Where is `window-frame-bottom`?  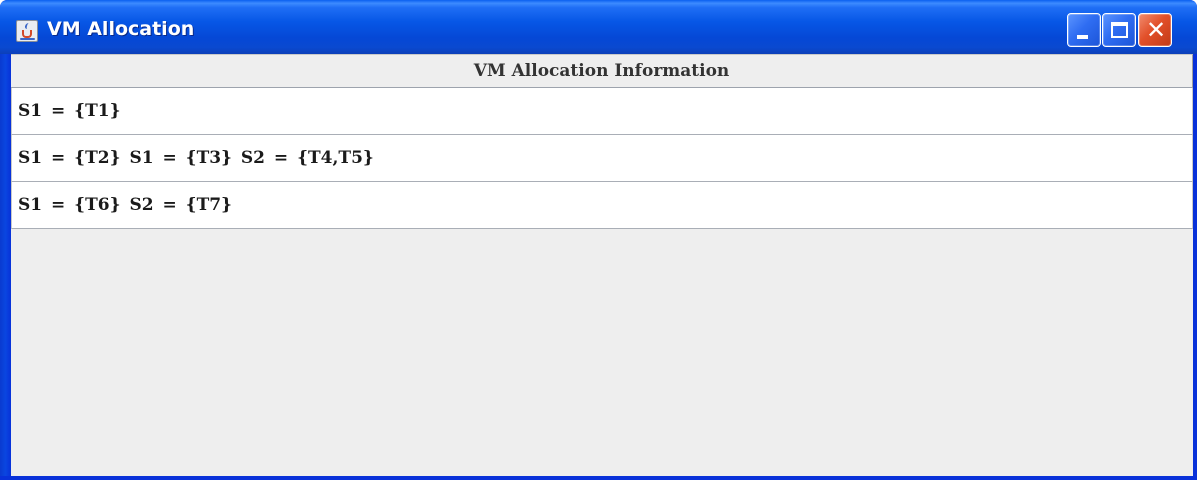
window-frame-bottom is located at coordinates (598, 478).